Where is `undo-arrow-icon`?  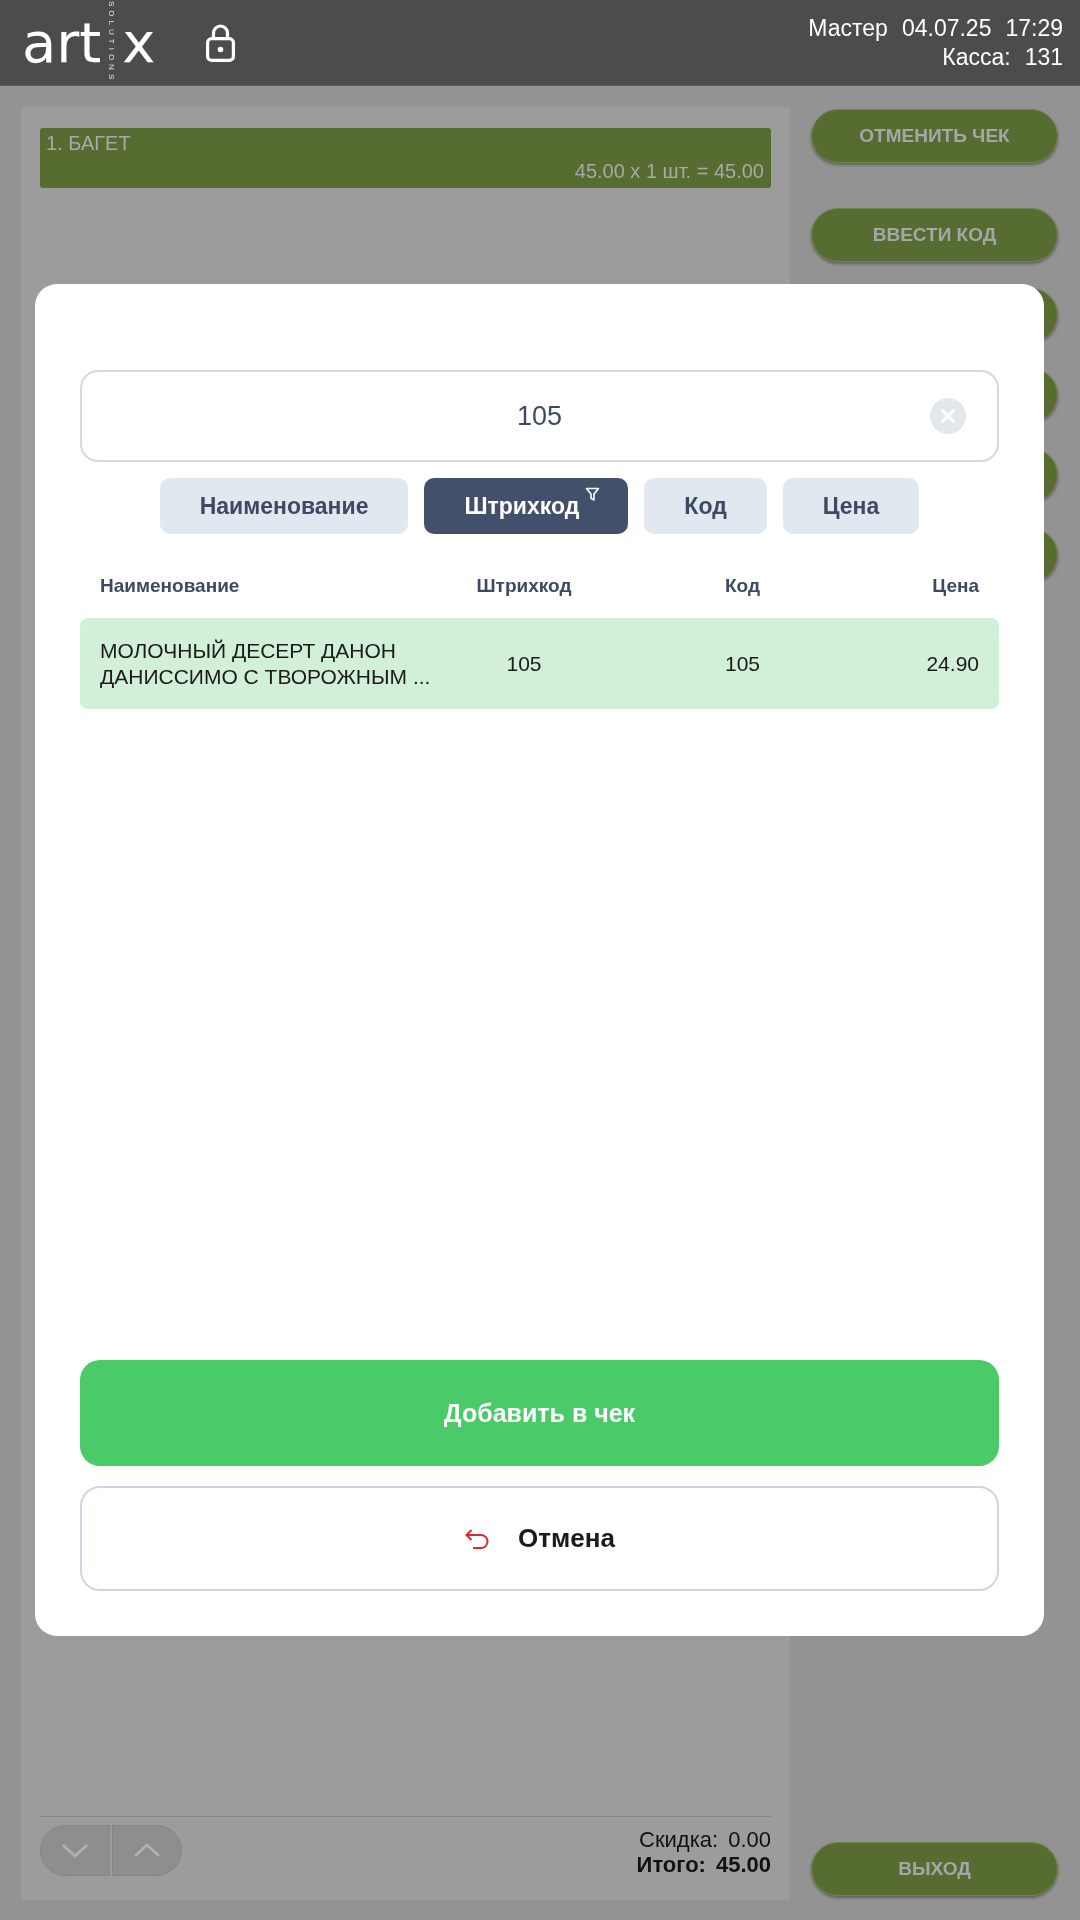 undo-arrow-icon is located at coordinates (477, 1538).